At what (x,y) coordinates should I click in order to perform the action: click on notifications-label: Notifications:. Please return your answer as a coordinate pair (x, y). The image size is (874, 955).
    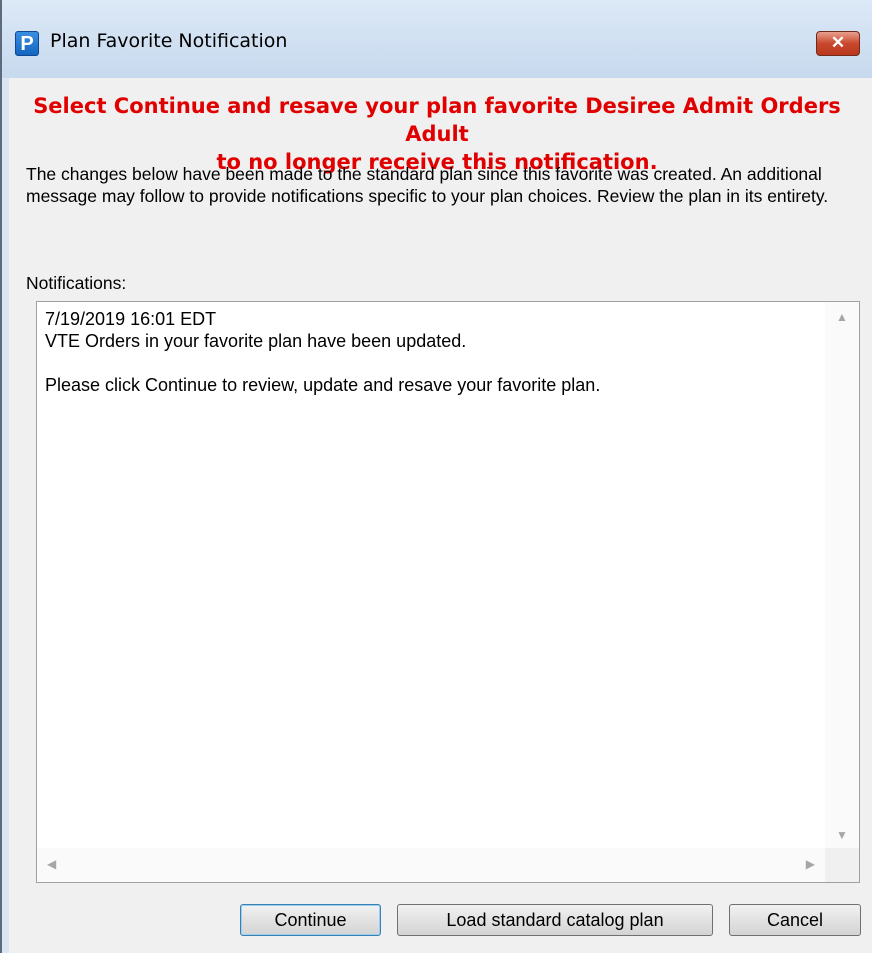
    Looking at the image, I should click on (76, 283).